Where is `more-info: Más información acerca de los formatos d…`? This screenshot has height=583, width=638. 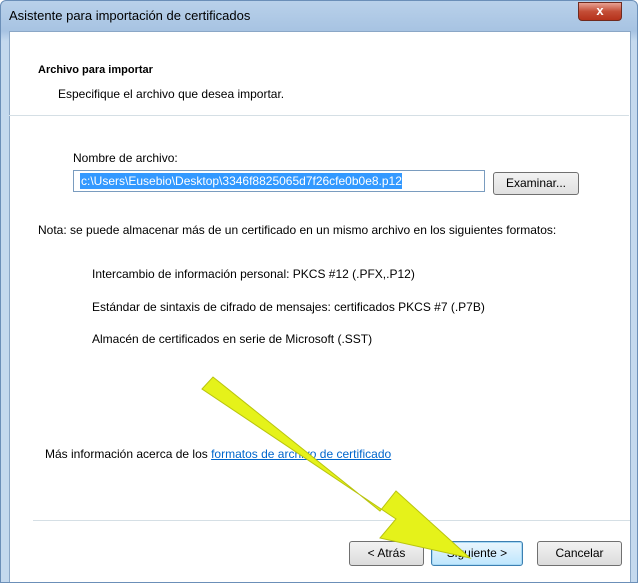
more-info: Más información acerca de los formatos d… is located at coordinates (218, 454).